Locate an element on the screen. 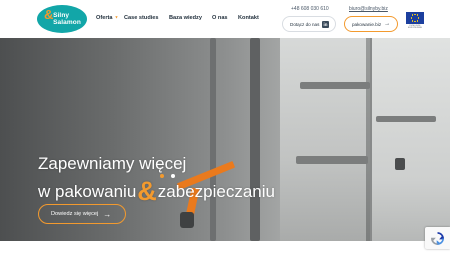 The height and width of the screenshot is (253, 450). logo-line2: Salamon is located at coordinates (67, 22).